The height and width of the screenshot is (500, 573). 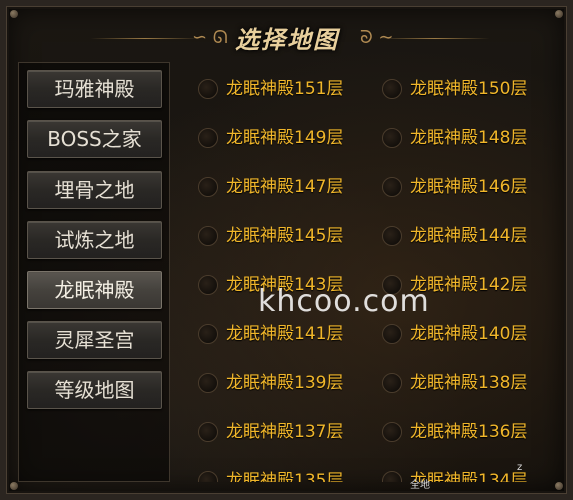 What do you see at coordinates (469, 89) in the screenshot?
I see `map-option-label: 龙眠神殿150层` at bounding box center [469, 89].